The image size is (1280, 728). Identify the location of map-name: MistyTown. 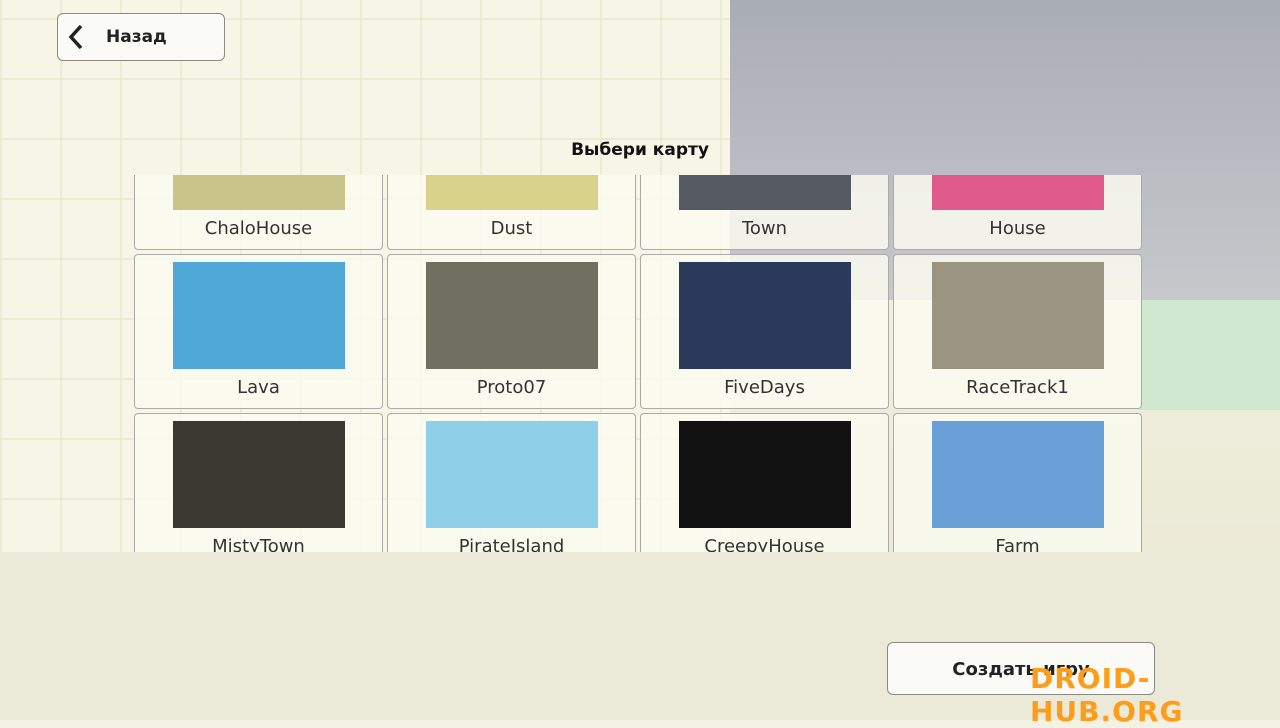
(258, 544).